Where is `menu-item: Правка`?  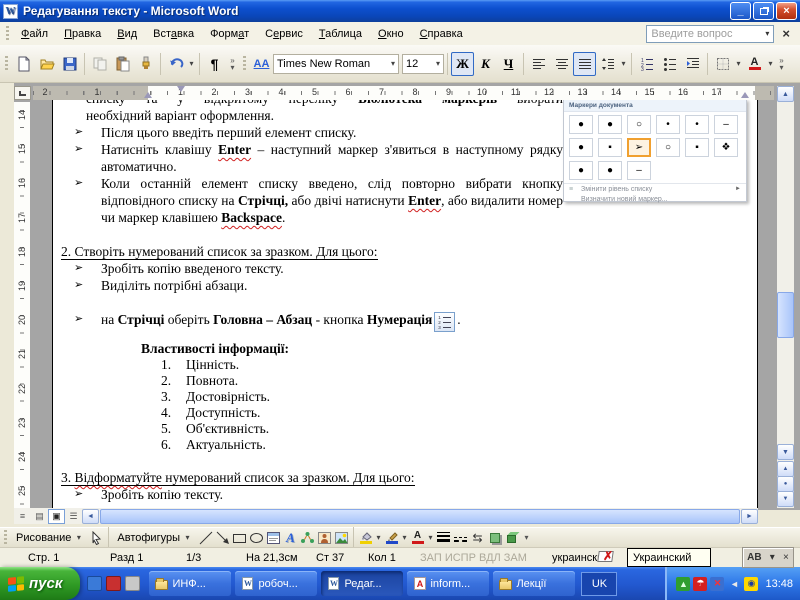 menu-item: Правка is located at coordinates (82, 34).